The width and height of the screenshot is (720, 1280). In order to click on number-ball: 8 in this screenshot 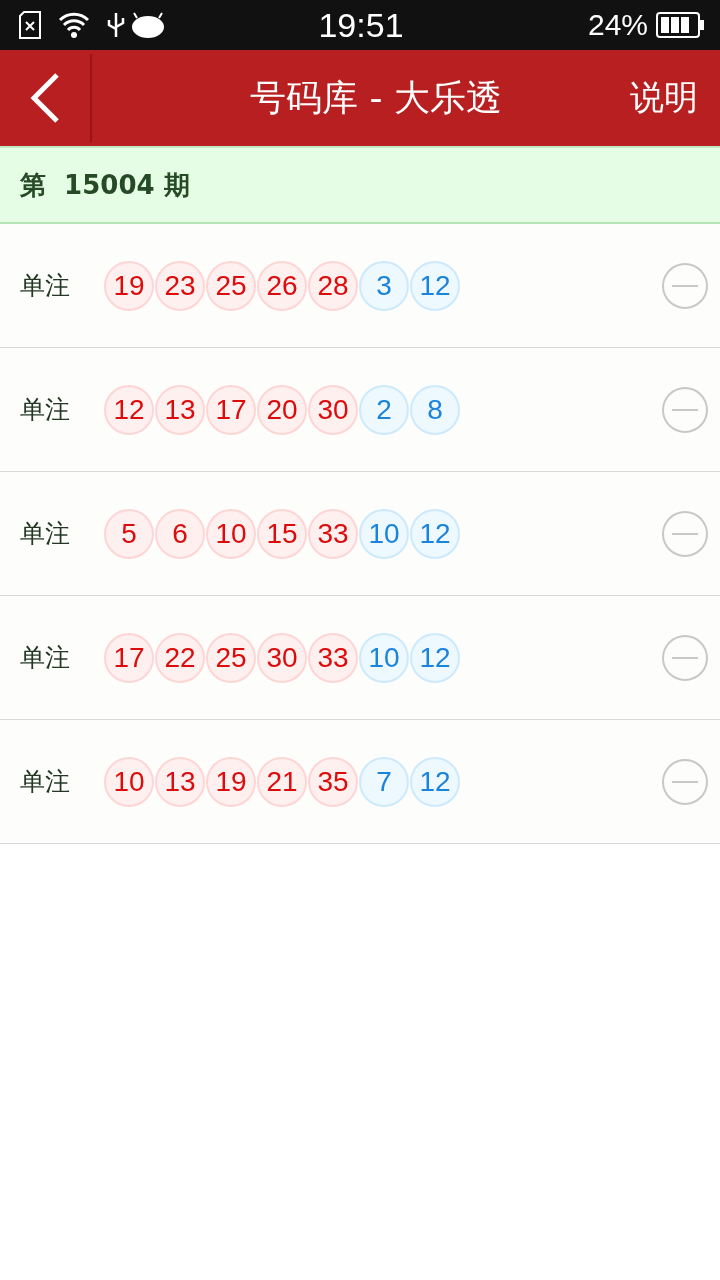, I will do `click(435, 409)`.